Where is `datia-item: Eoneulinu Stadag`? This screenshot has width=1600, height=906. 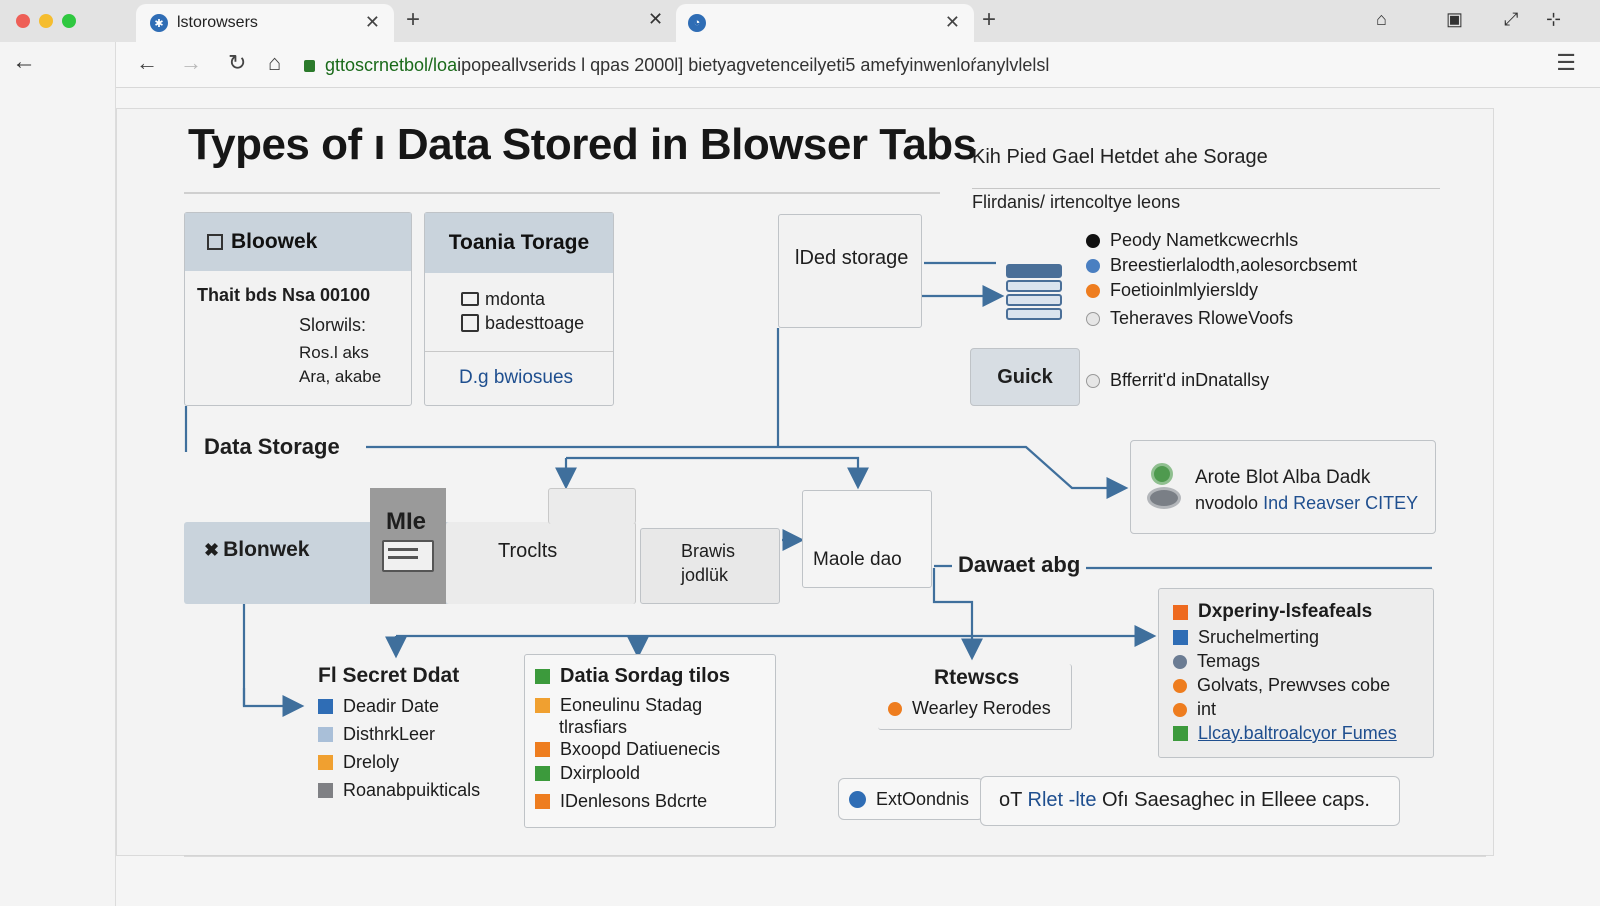
datia-item: Eoneulinu Stadag is located at coordinates (618, 705).